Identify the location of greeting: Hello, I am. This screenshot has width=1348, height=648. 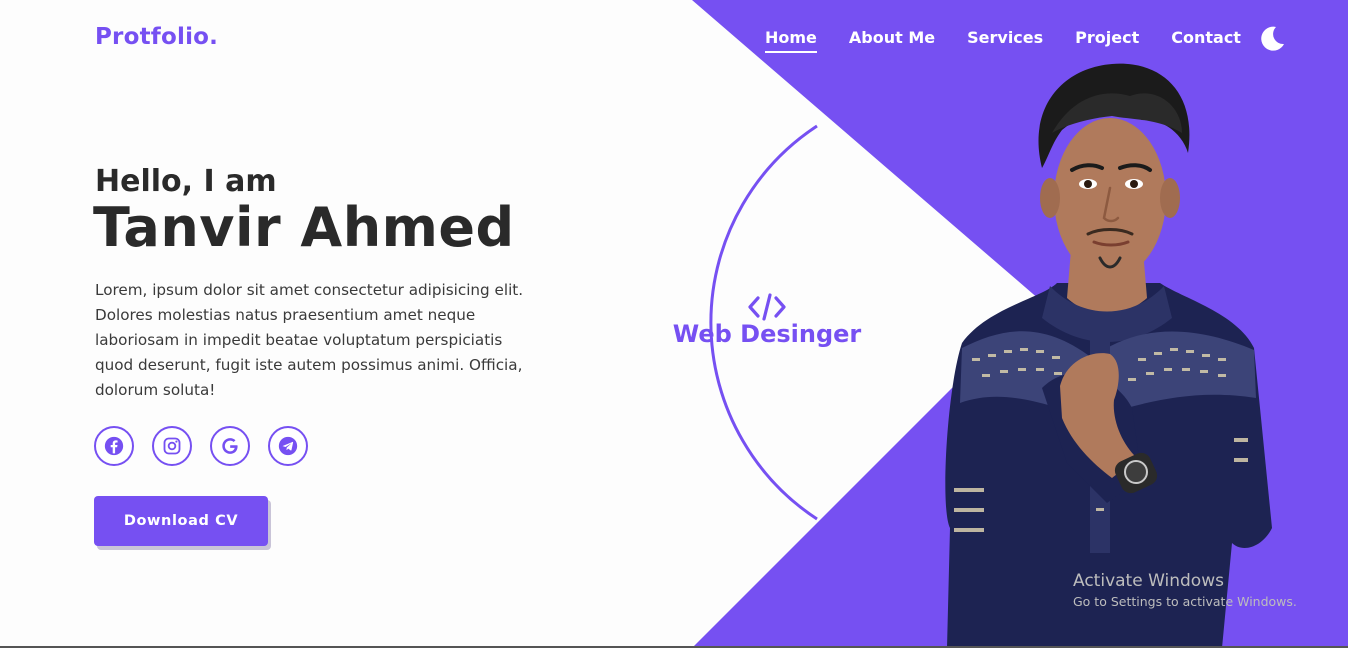
(186, 181).